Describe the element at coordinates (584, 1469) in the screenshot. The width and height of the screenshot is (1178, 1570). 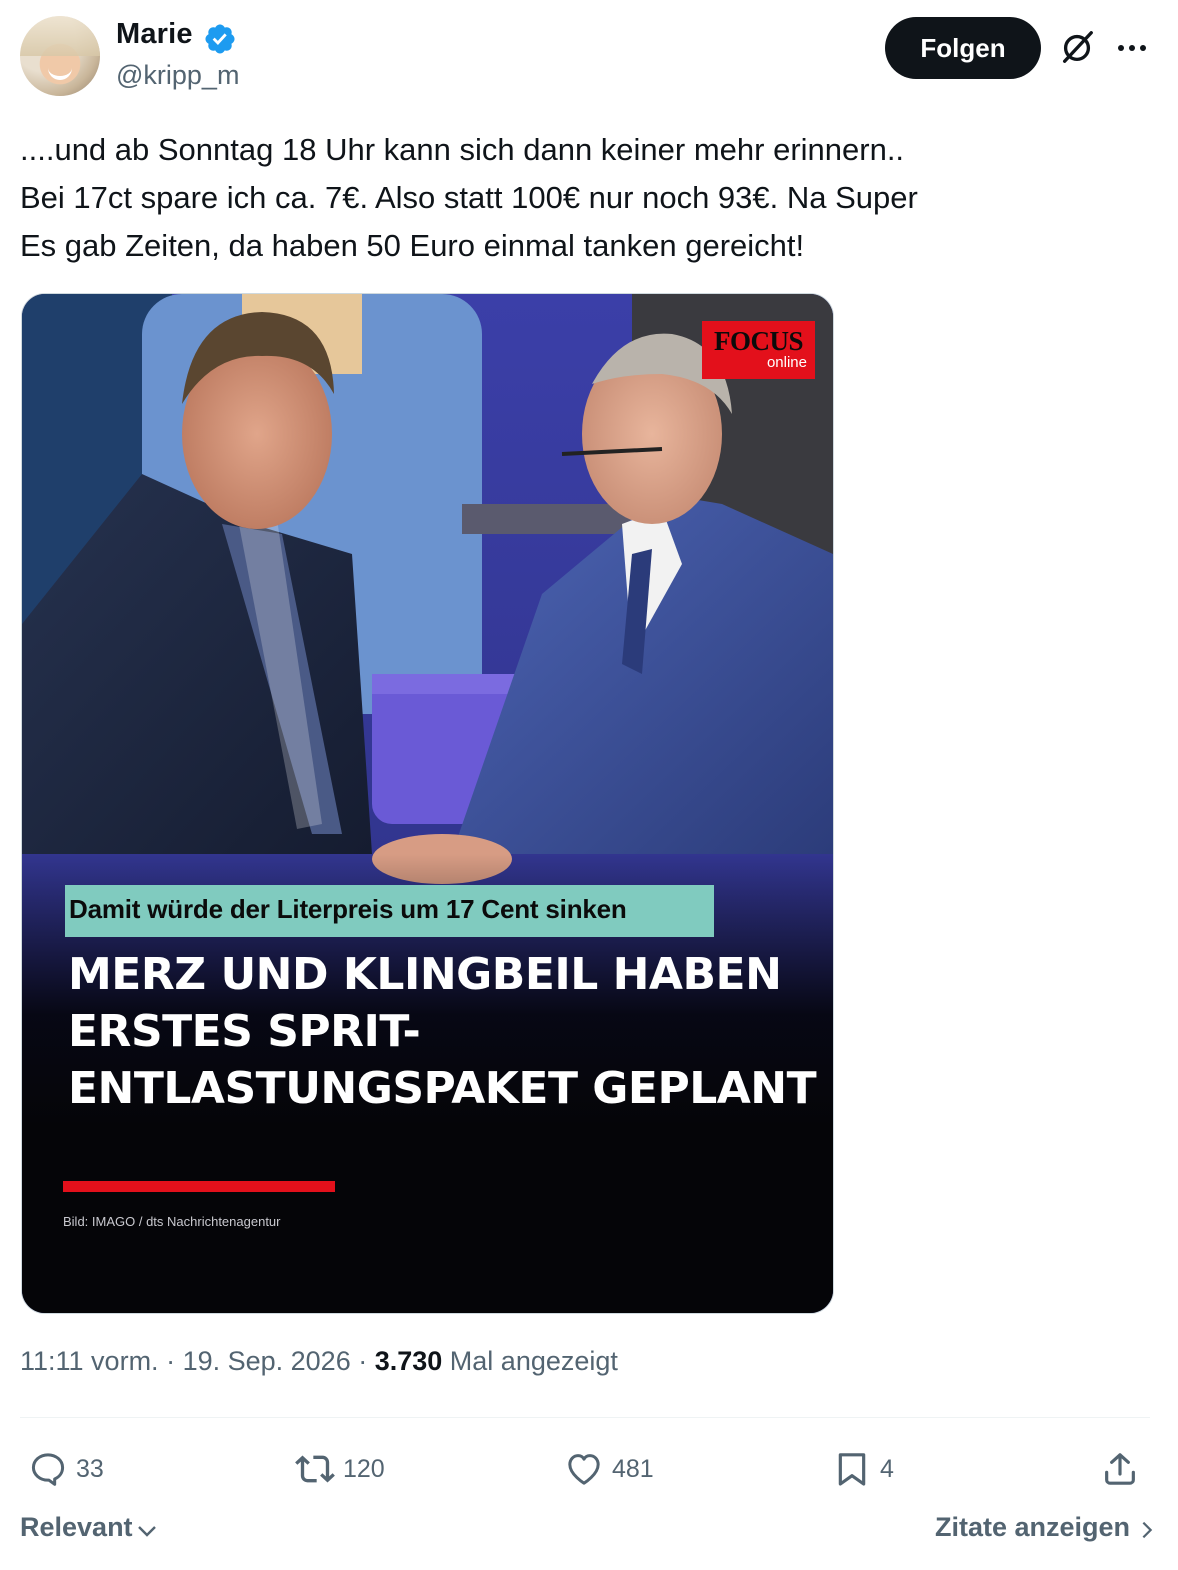
I see `heart-icon` at that location.